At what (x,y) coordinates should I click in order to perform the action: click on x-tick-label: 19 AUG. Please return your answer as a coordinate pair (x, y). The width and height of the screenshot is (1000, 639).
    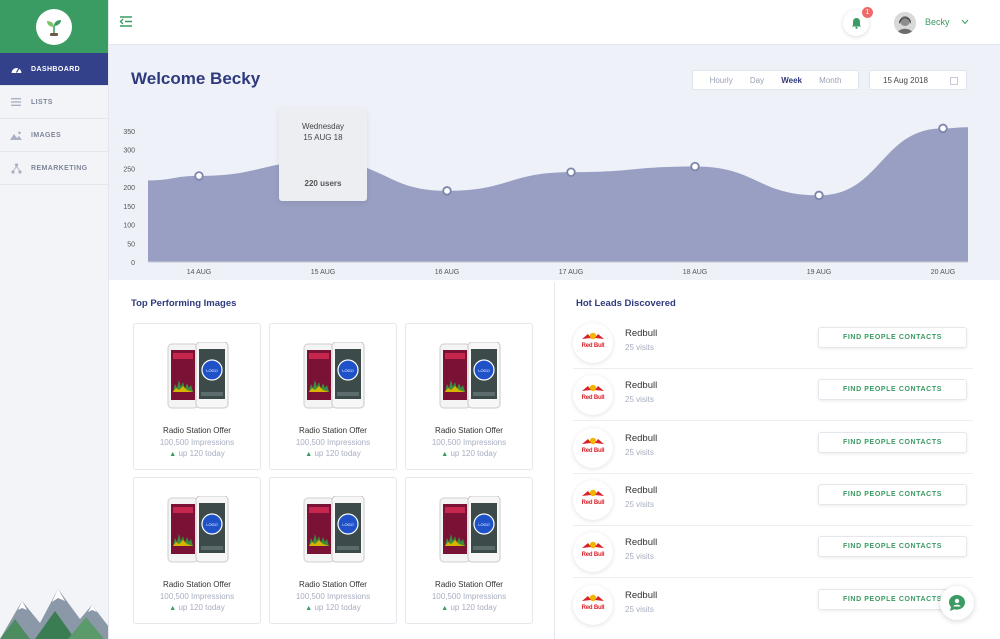
    Looking at the image, I should click on (819, 272).